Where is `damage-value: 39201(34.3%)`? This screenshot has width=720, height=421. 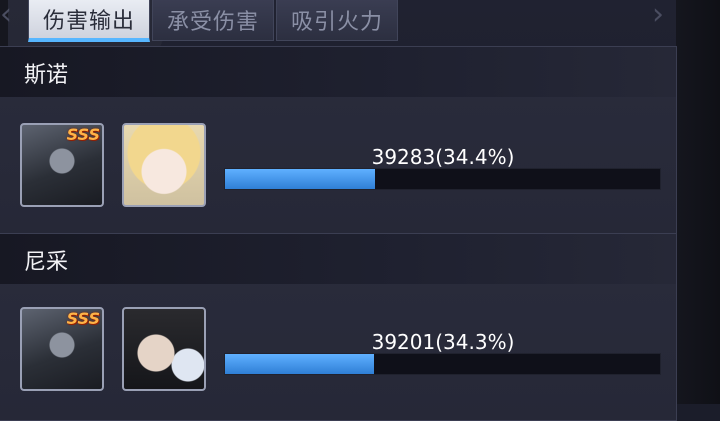 damage-value: 39201(34.3%) is located at coordinates (443, 342).